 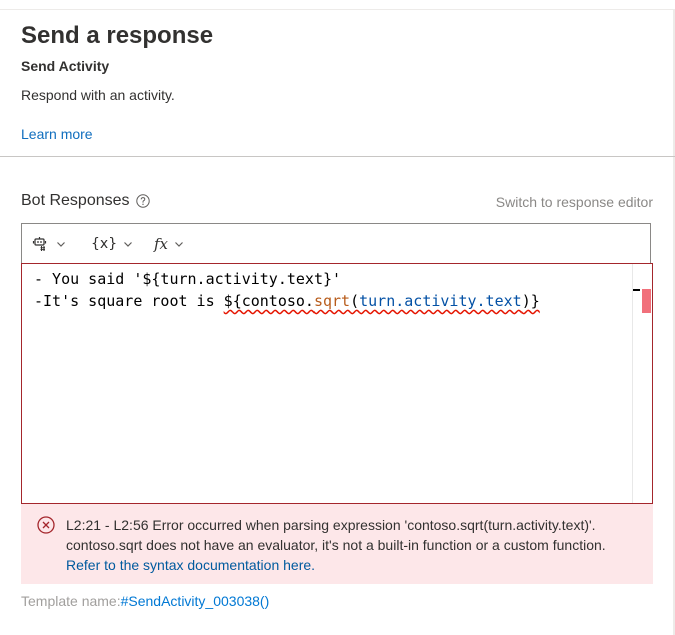 I want to click on template-name-row: Template name:#SendActivity_003038(), so click(x=145, y=601).